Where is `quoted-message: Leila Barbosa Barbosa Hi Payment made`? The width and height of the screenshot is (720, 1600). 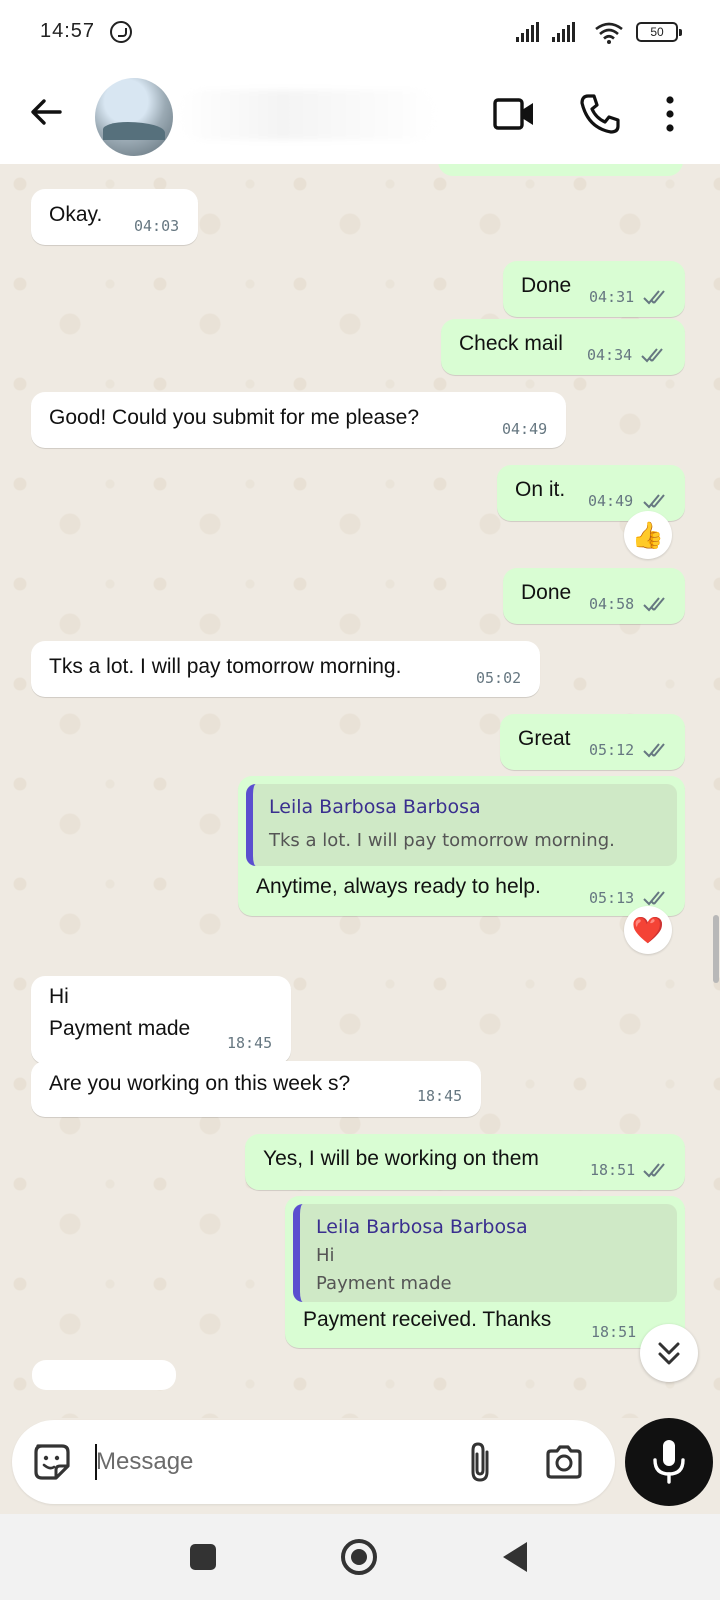
quoted-message: Leila Barbosa Barbosa Hi Payment made is located at coordinates (485, 1253).